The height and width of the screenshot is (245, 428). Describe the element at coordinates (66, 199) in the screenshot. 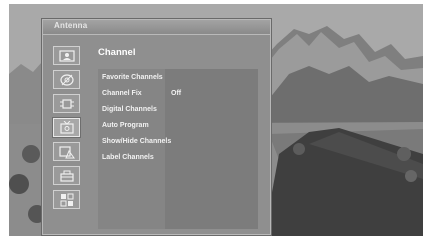

I see `layout-icon` at that location.